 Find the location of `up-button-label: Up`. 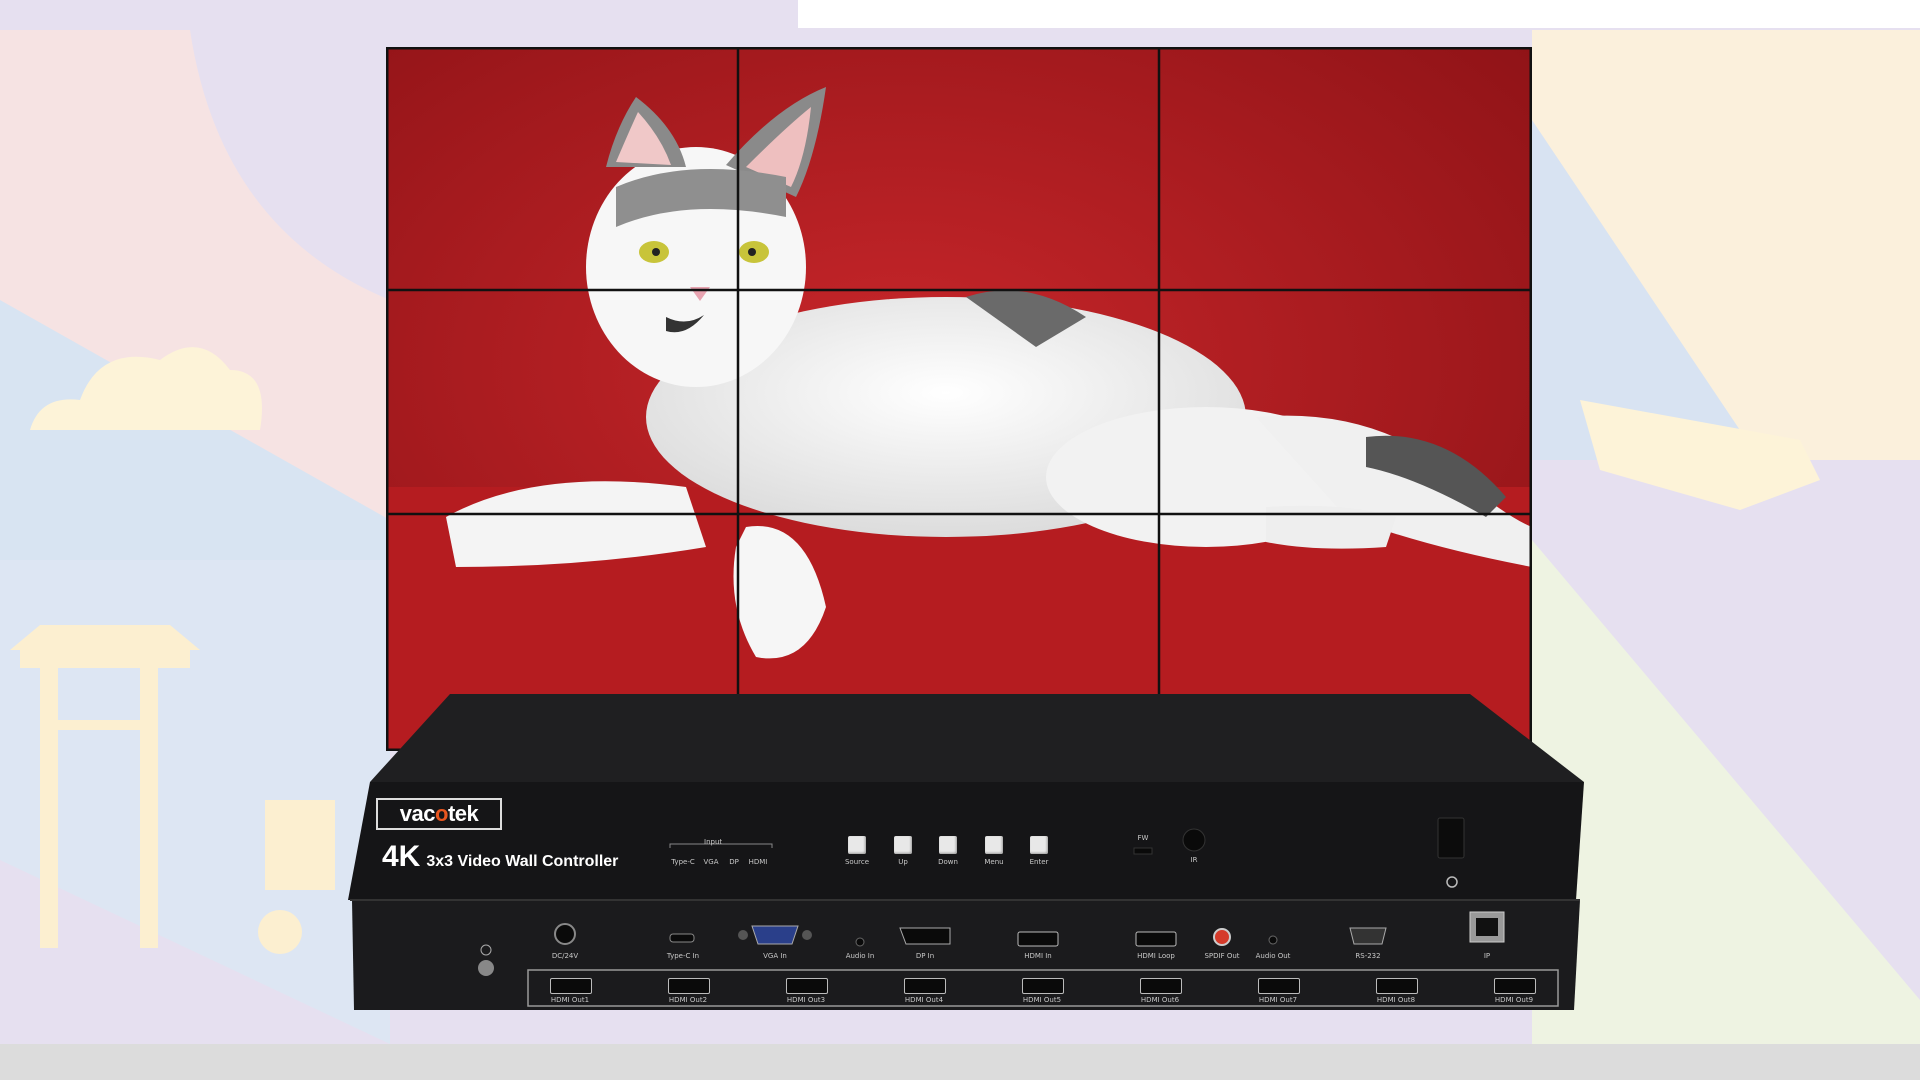

up-button-label: Up is located at coordinates (903, 862).